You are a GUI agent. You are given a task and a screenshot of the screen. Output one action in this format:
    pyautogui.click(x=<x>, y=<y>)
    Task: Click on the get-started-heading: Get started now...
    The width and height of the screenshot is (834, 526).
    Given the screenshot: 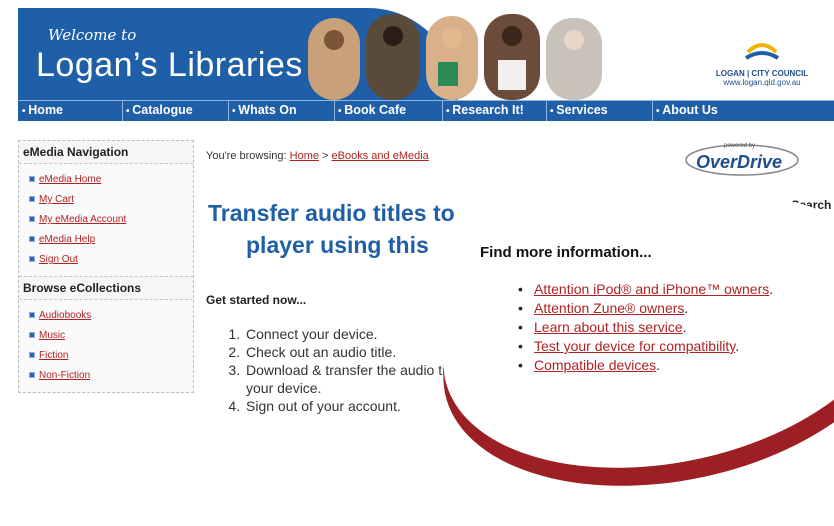 What is the action you would take?
    pyautogui.click(x=256, y=300)
    